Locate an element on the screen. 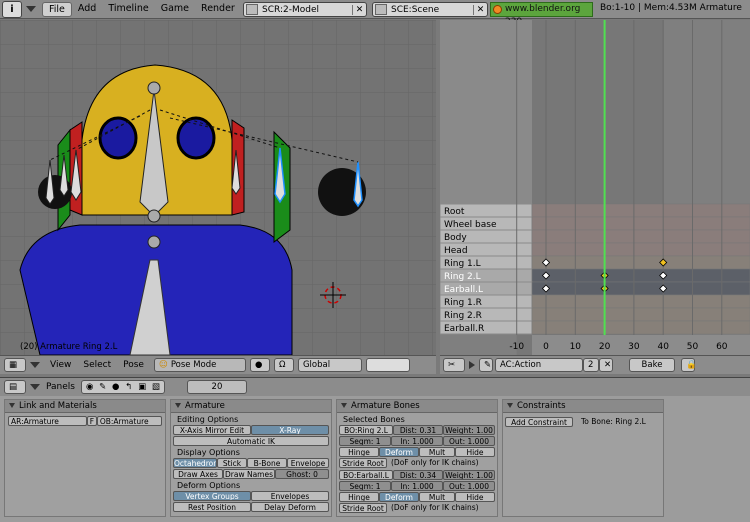 This screenshot has width=750, height=522. buttons-header-collapse-icon is located at coordinates (35, 387).